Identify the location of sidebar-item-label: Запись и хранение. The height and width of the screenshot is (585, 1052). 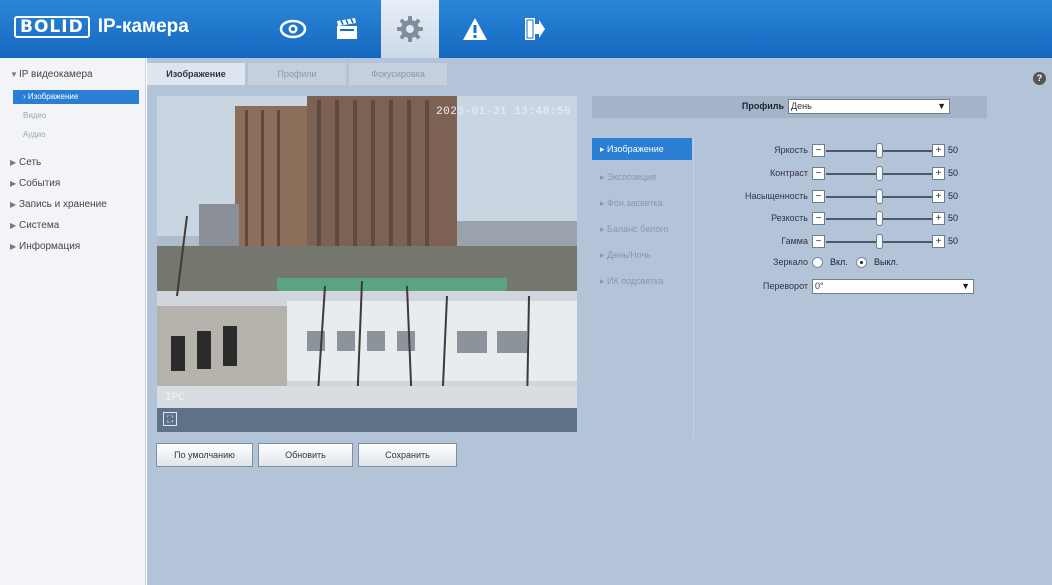
(63, 204).